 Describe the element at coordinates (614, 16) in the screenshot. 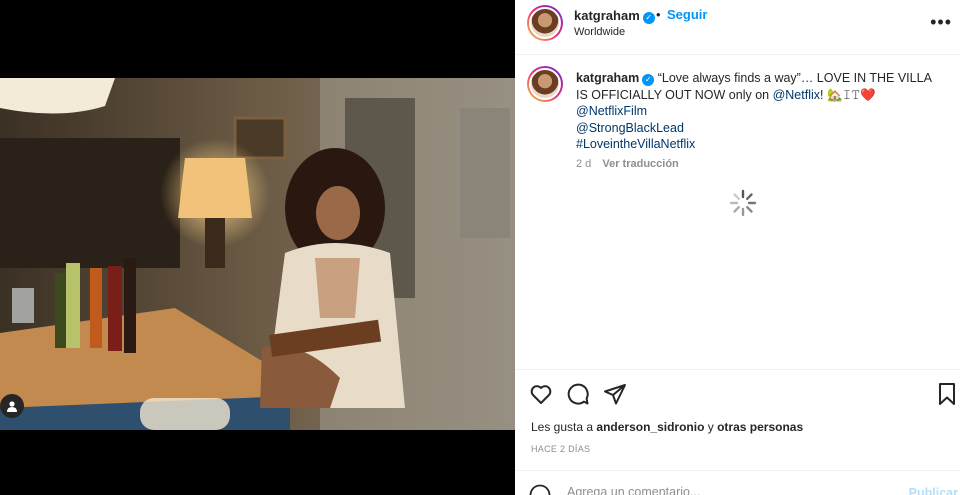

I see `username-link: katgraham ✓` at that location.